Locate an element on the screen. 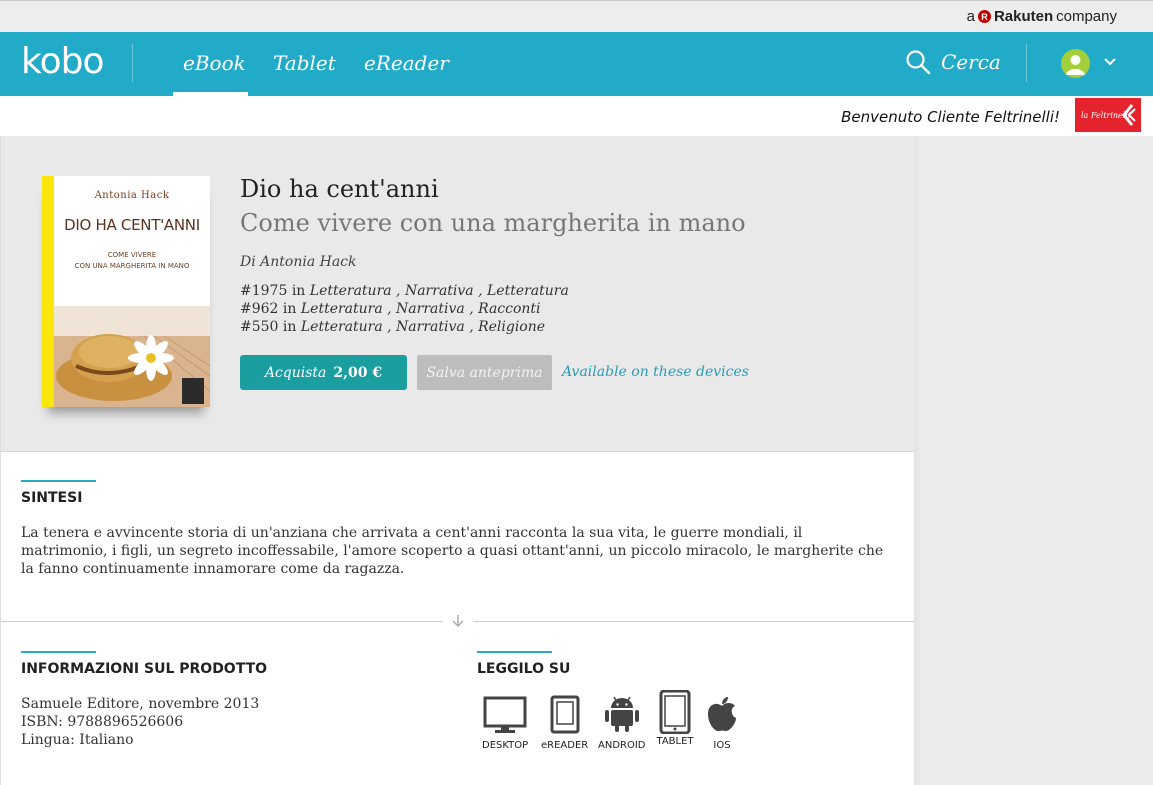 The height and width of the screenshot is (785, 1153). book-subtitle: Come vivere con una margherita in mano is located at coordinates (493, 223).